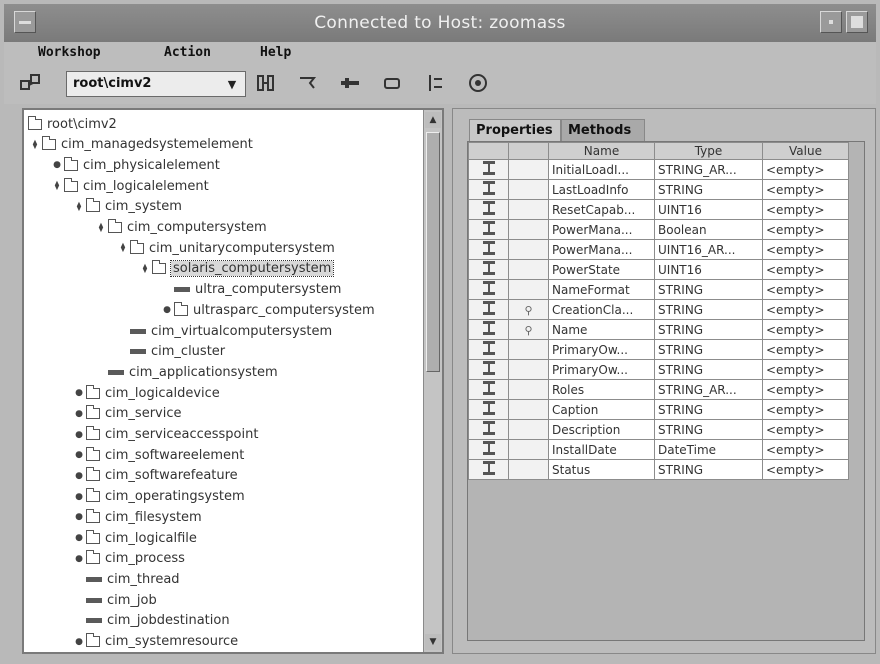 This screenshot has height=664, width=880. I want to click on table-row: PowerMana... UINT16_AR... <empty>, so click(658, 249).